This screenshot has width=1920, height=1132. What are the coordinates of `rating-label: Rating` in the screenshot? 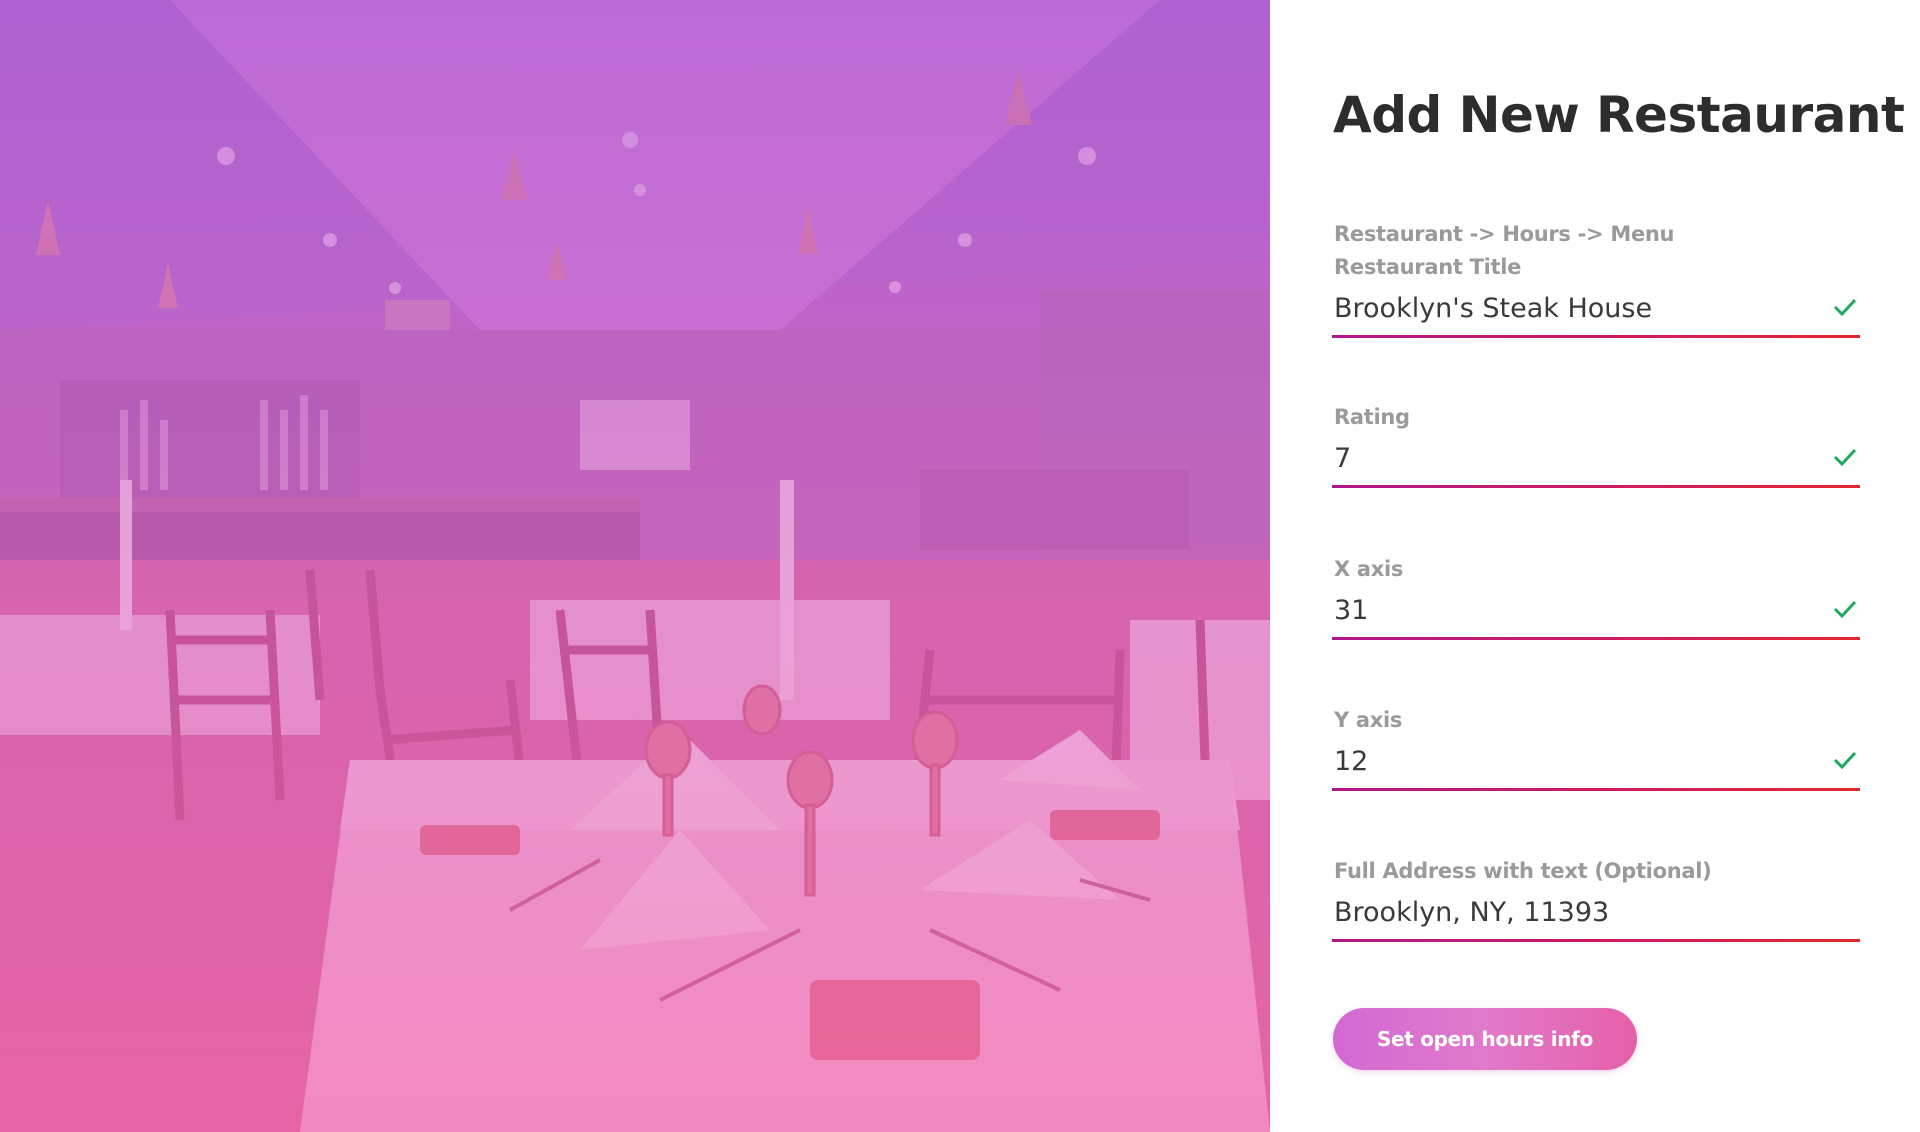 It's located at (1372, 417).